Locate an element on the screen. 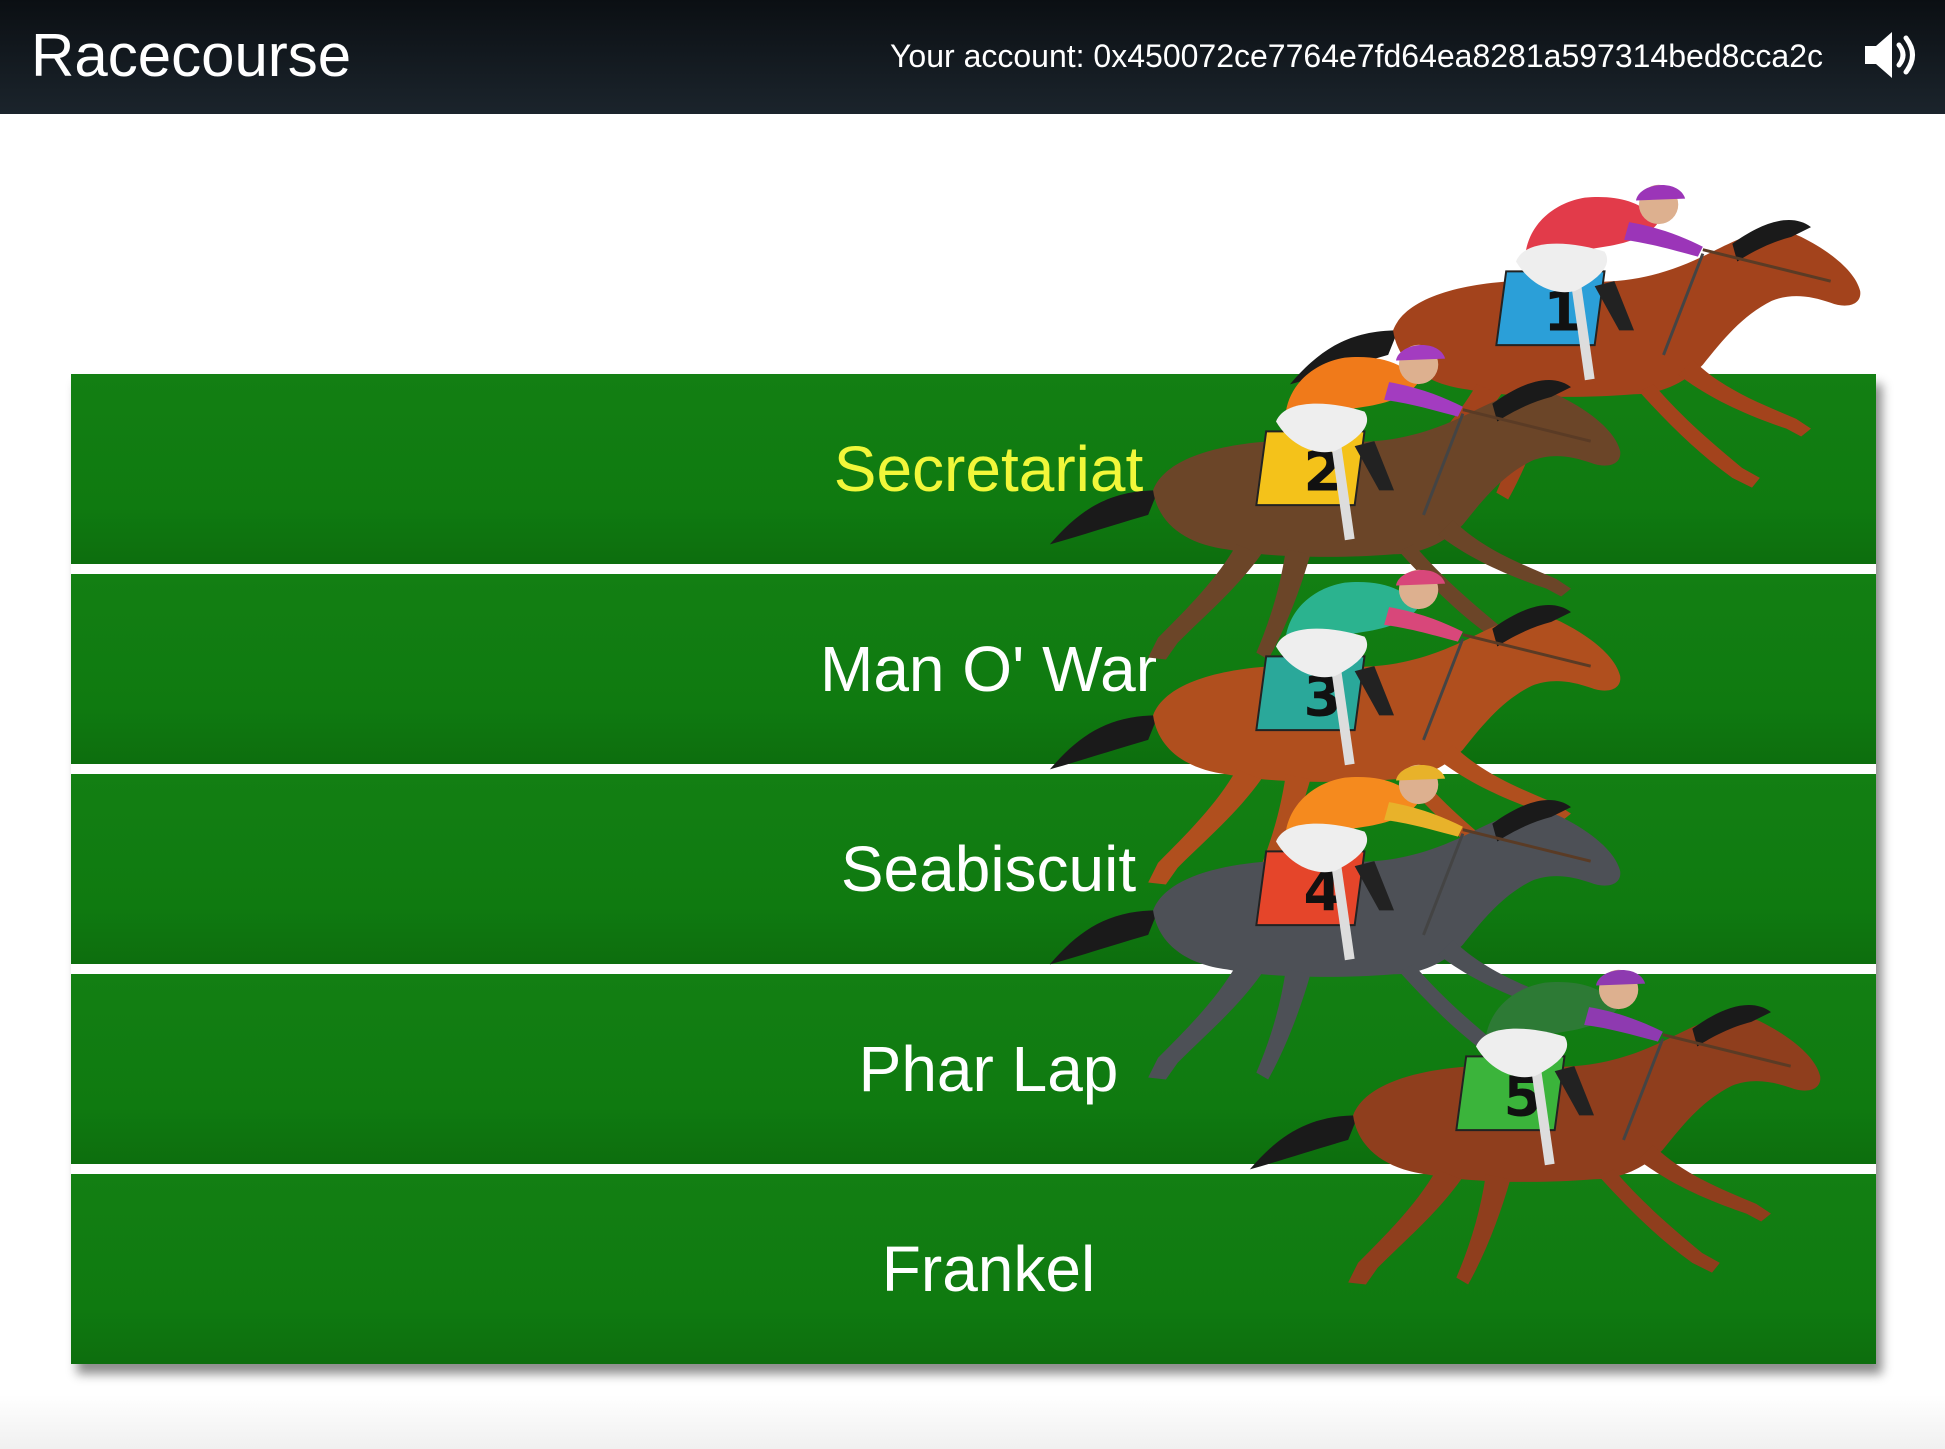 This screenshot has height=1449, width=1945. racehorse-5: 5 is located at coordinates (1535, 1127).